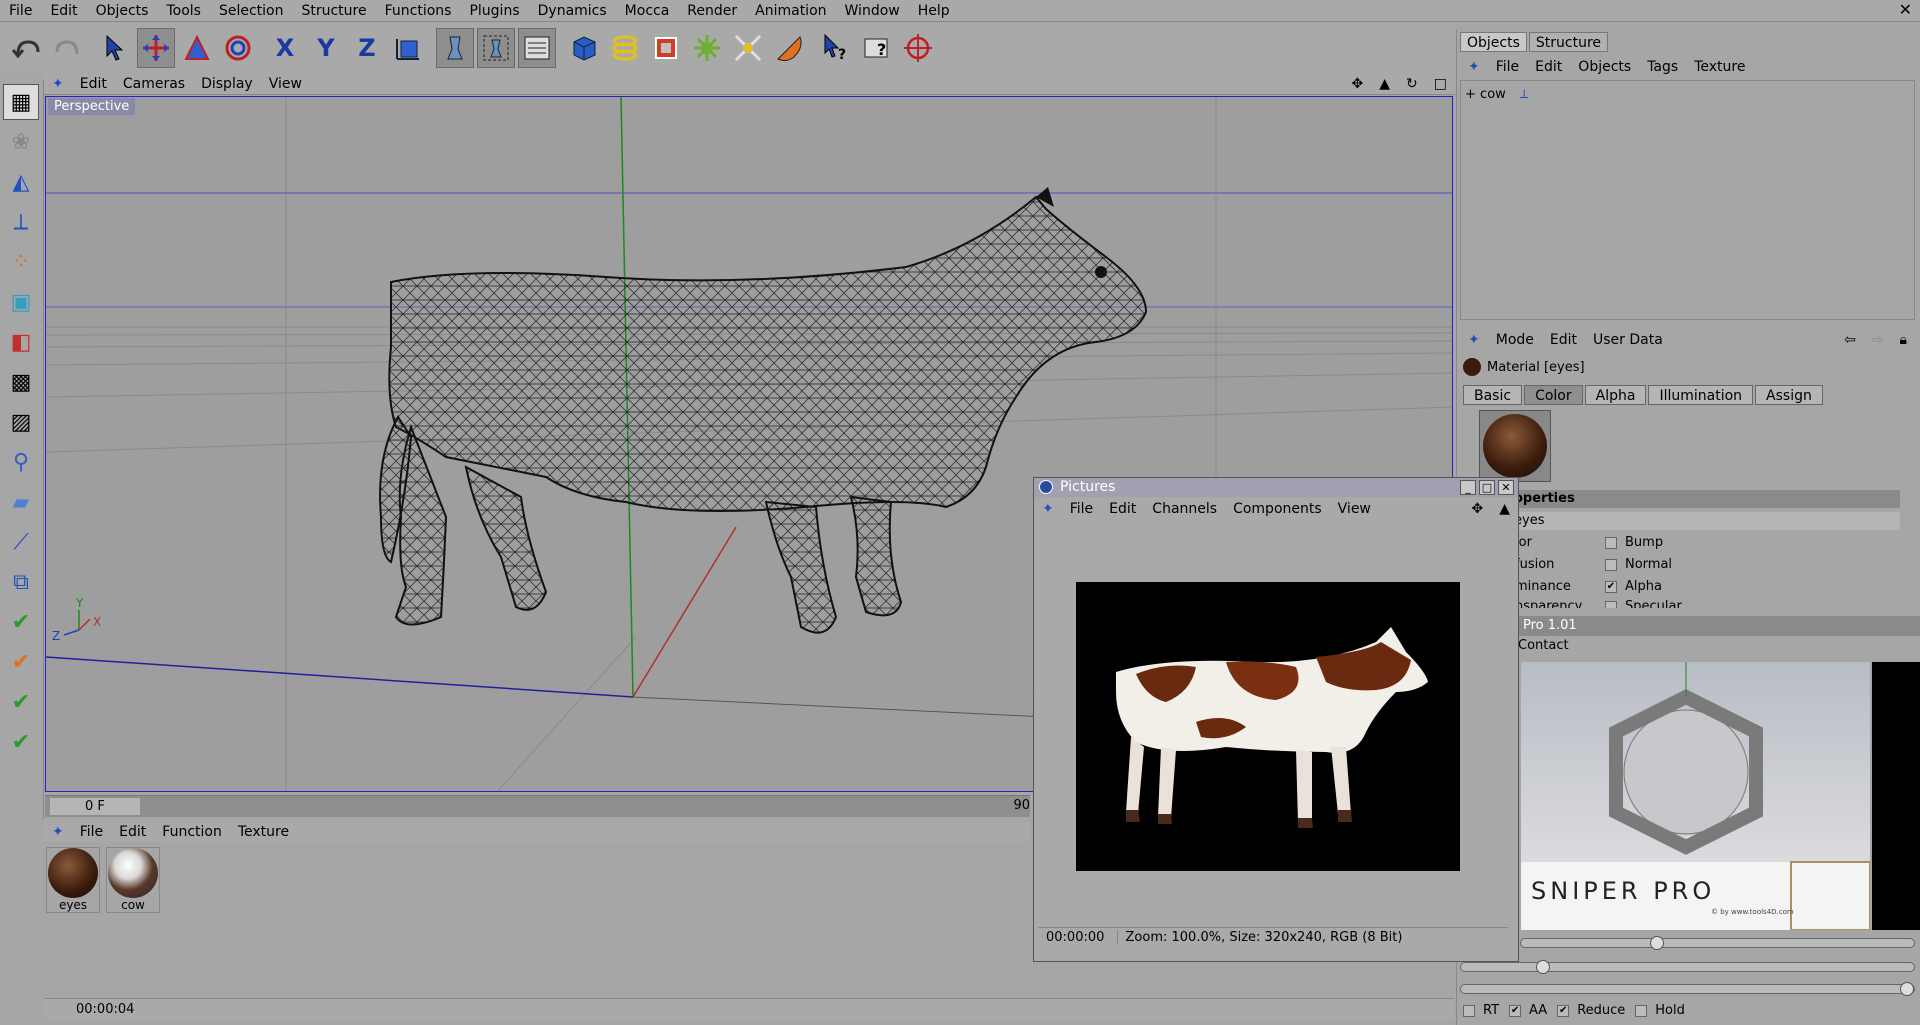 The height and width of the screenshot is (1025, 1920). Describe the element at coordinates (1563, 1010) in the screenshot. I see `reduce-checkbox: ✔` at that location.